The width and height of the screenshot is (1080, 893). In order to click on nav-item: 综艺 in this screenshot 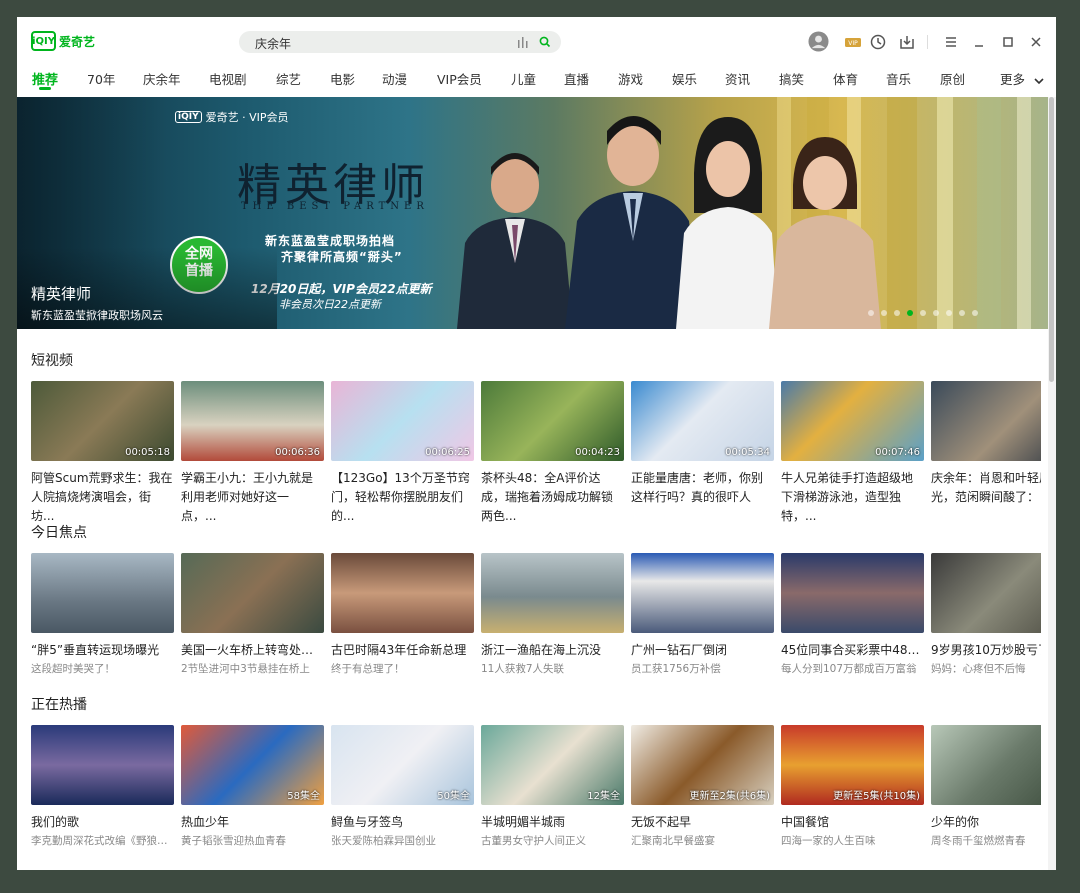, I will do `click(288, 78)`.